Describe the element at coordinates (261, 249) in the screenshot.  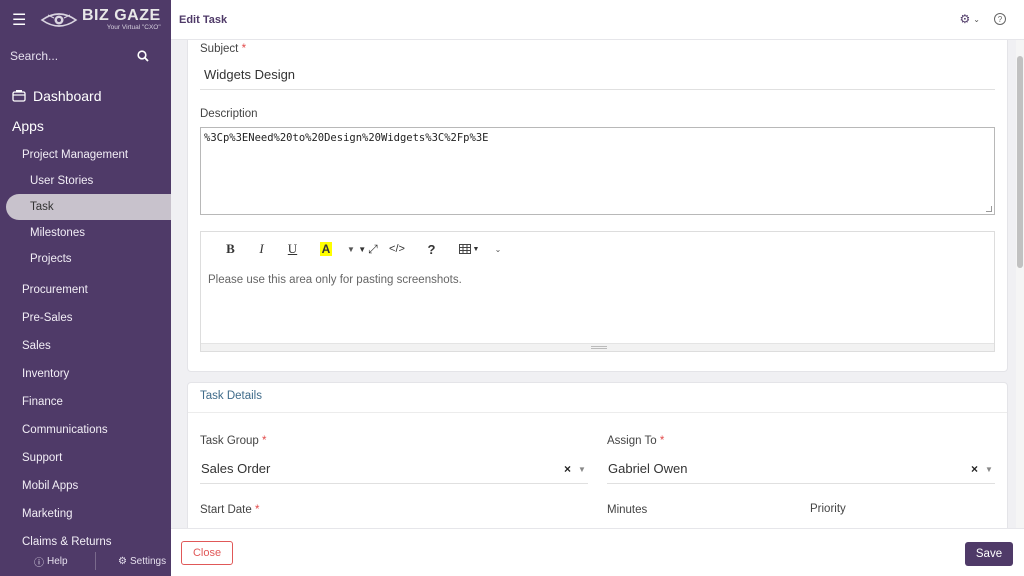
I see `italic-button: I` at that location.